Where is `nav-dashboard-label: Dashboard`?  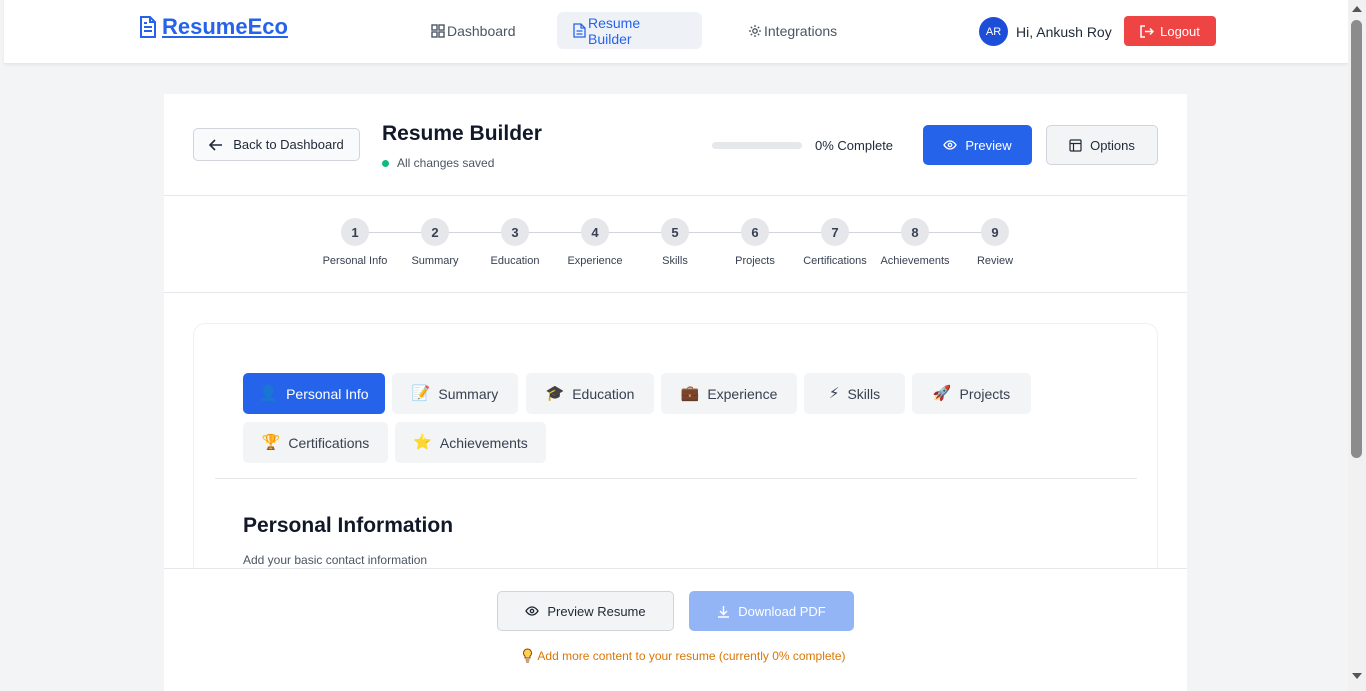 nav-dashboard-label: Dashboard is located at coordinates (481, 30).